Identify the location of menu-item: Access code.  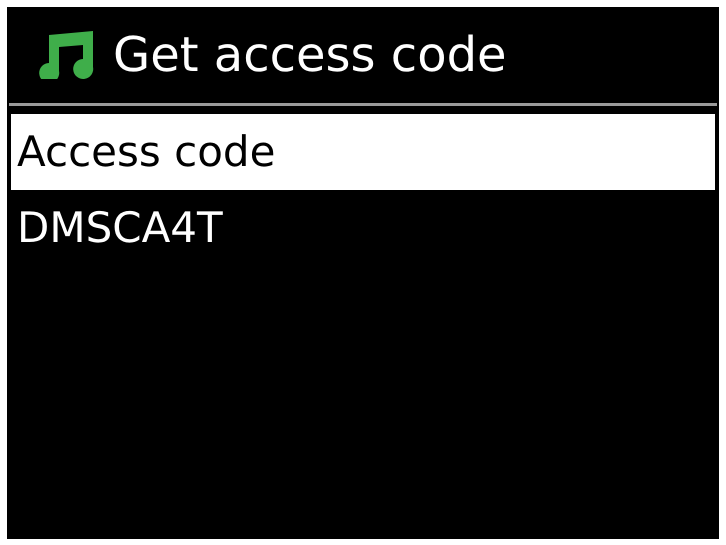
(363, 152).